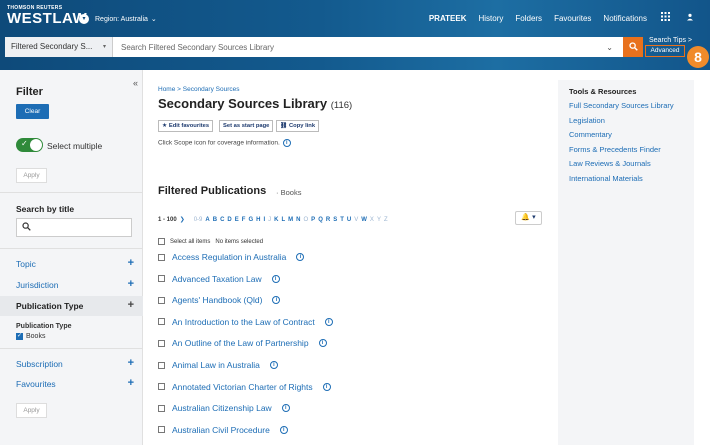  What do you see at coordinates (246, 126) in the screenshot?
I see `set-start-page-button: Set as start page` at bounding box center [246, 126].